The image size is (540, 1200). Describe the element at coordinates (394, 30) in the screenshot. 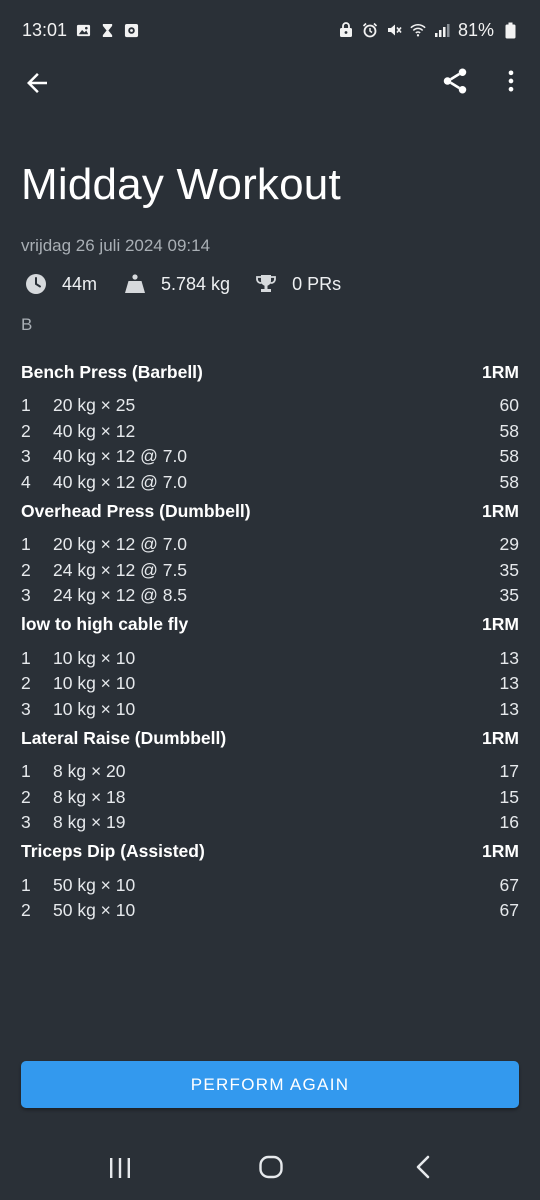

I see `mute-icon` at that location.